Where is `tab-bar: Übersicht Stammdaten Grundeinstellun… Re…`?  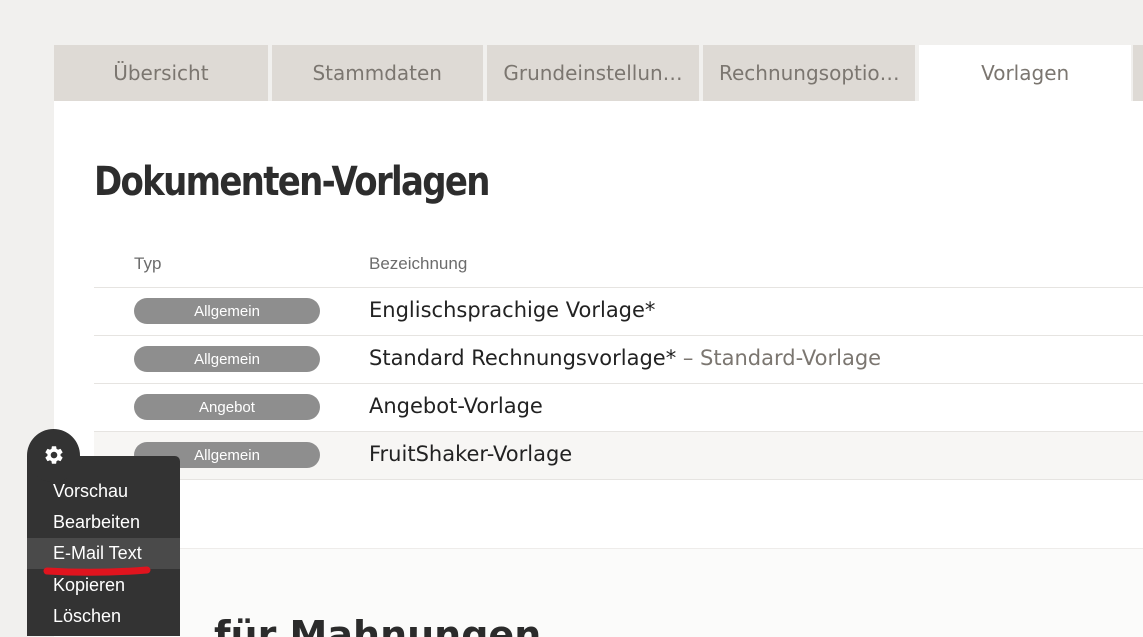 tab-bar: Übersicht Stammdaten Grundeinstellun… Re… is located at coordinates (598, 73).